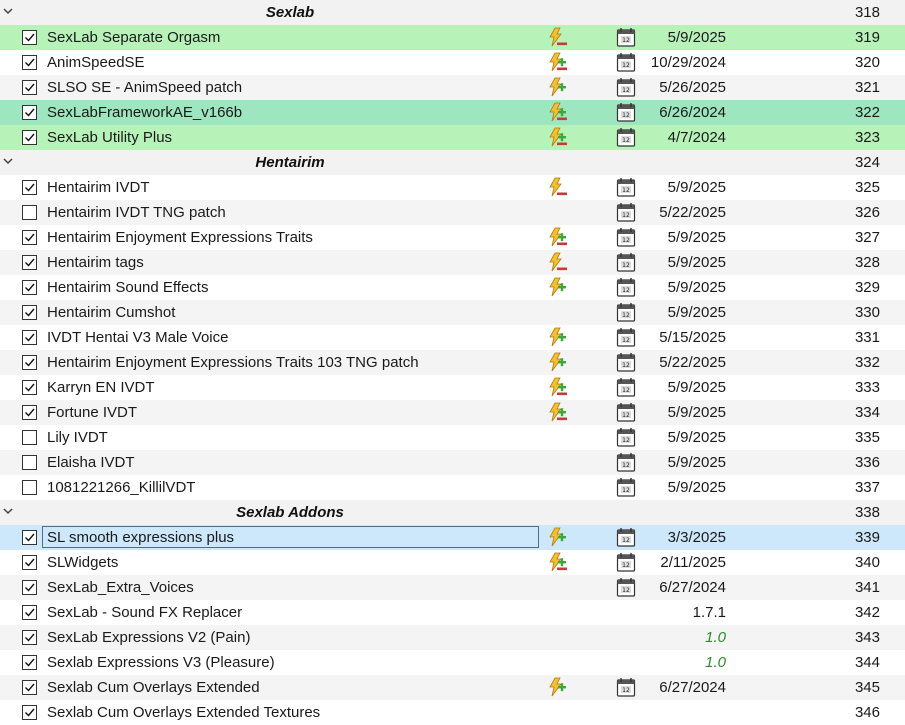 The height and width of the screenshot is (725, 905). I want to click on mod-row: Sexlab Cum Overlays Extended Textures 346, so click(452, 712).